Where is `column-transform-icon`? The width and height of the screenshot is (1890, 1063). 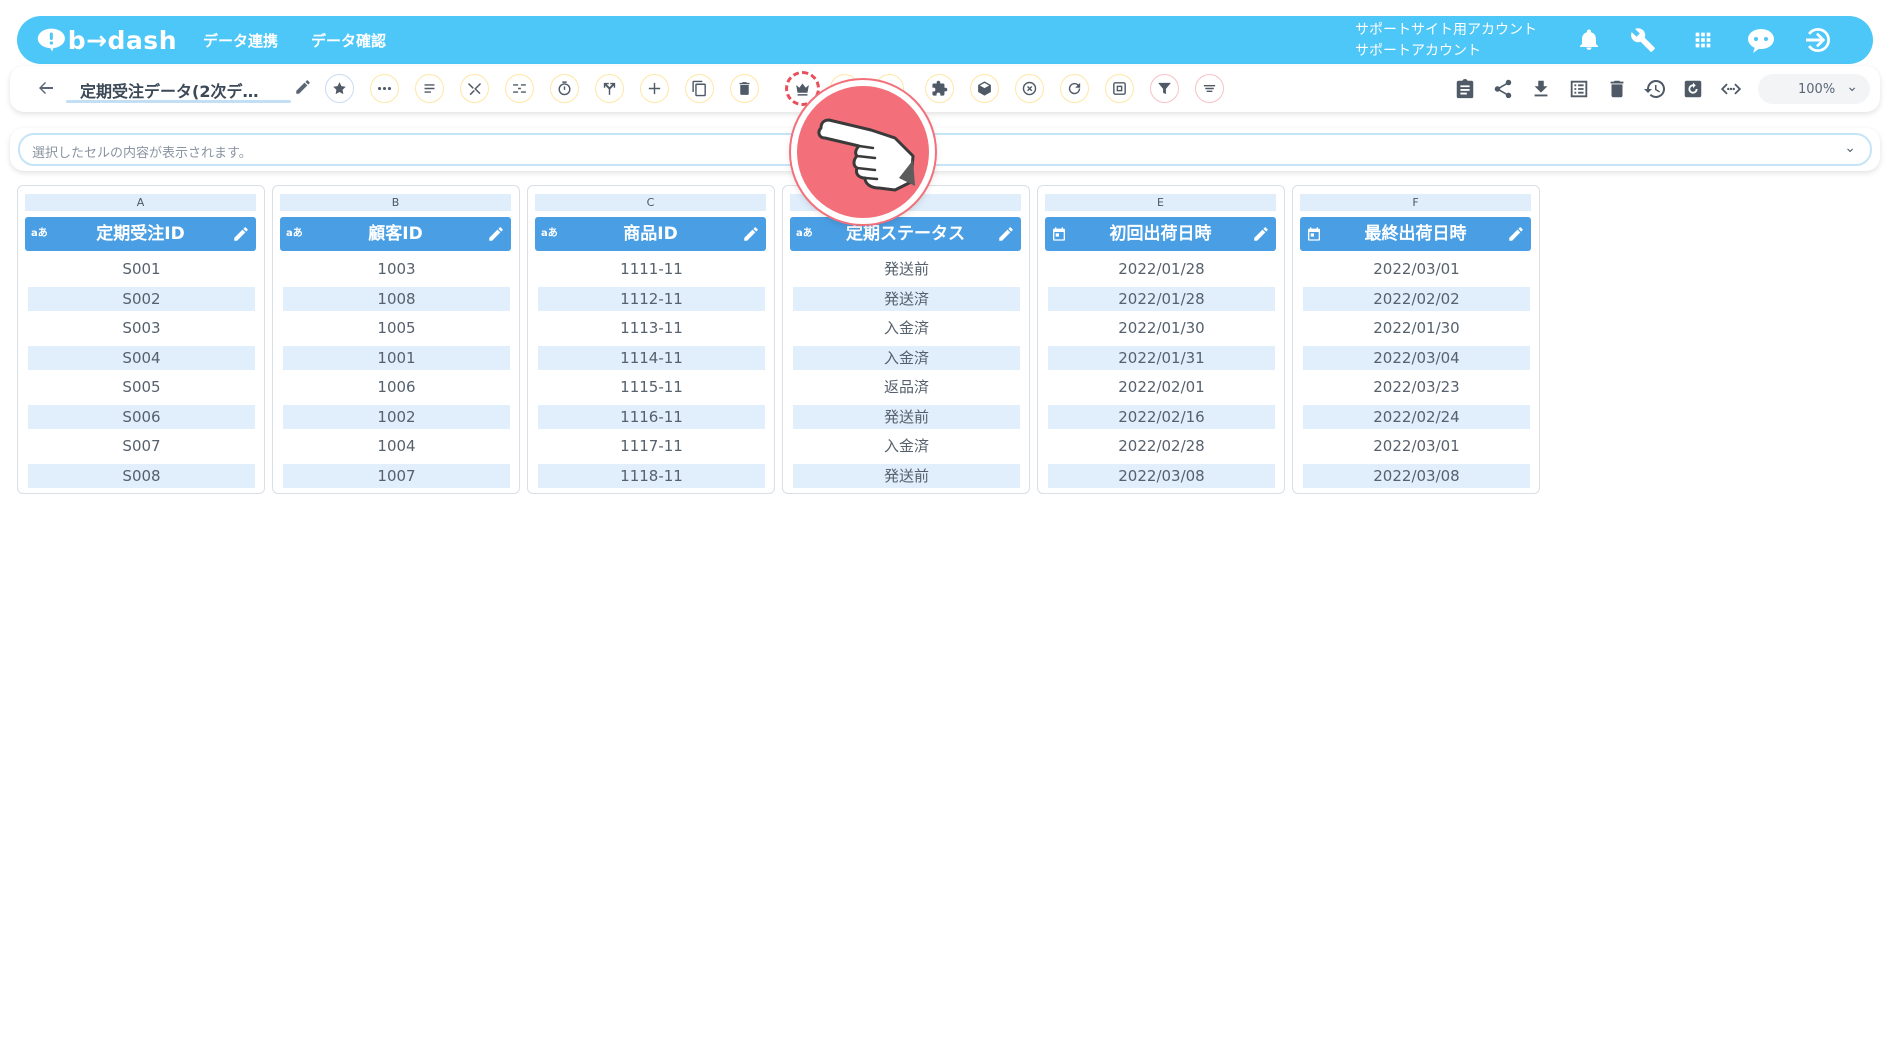 column-transform-icon is located at coordinates (519, 88).